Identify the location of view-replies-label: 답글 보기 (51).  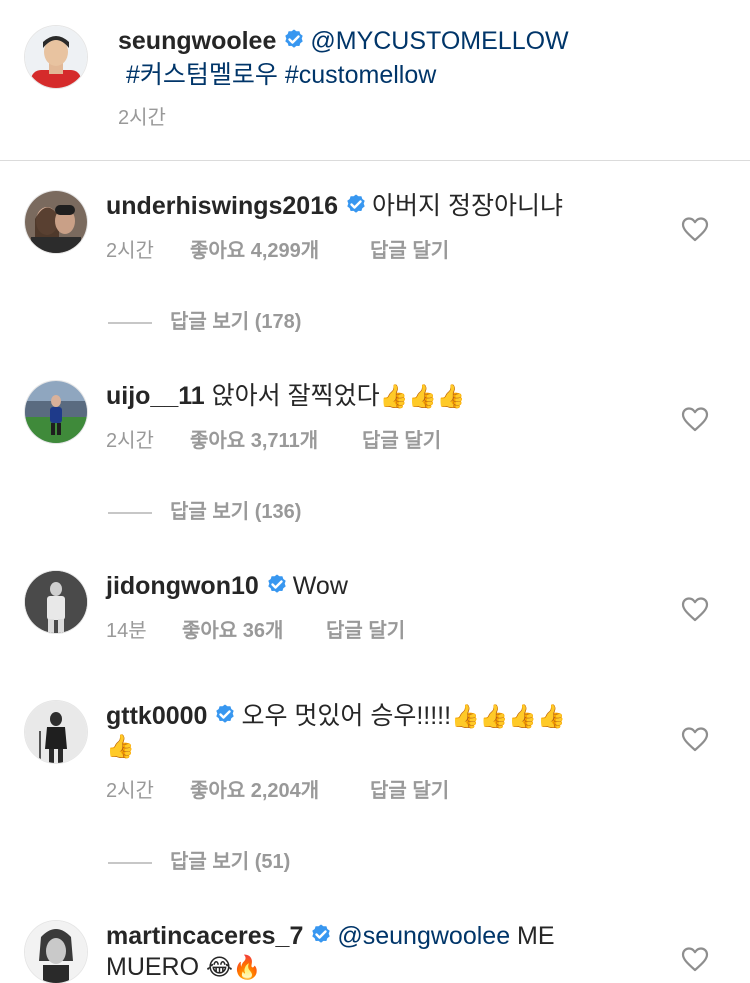
(230, 862).